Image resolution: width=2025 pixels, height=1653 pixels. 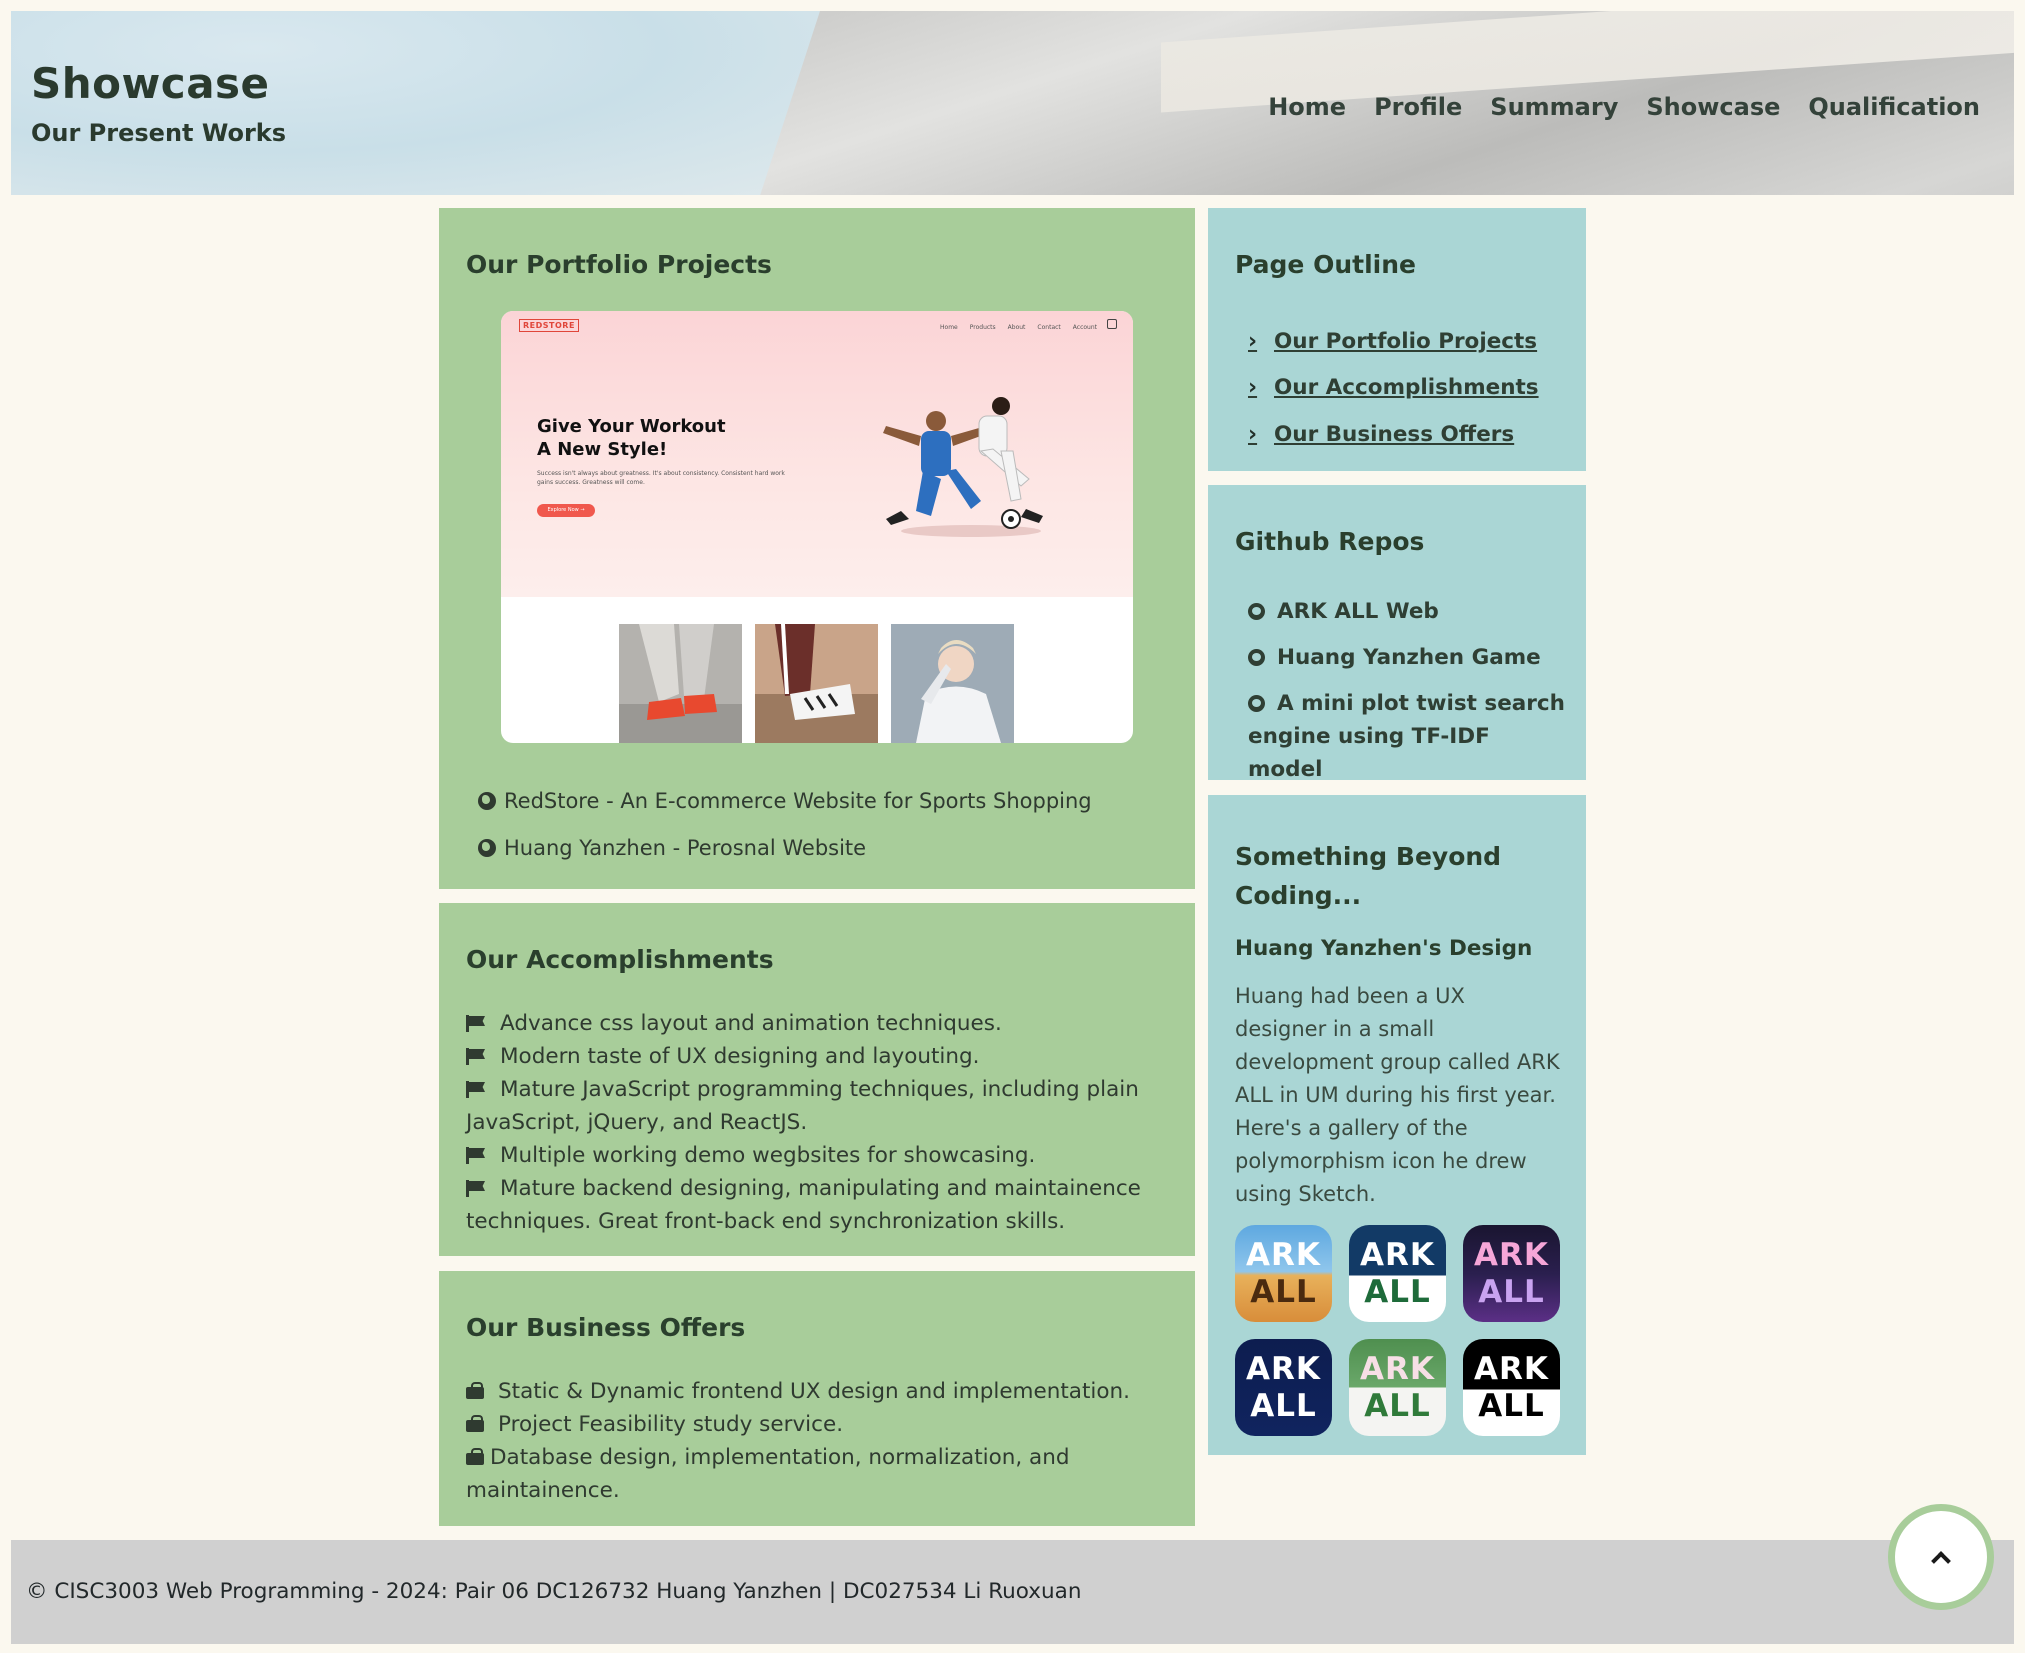 What do you see at coordinates (549, 325) in the screenshot?
I see `mock-logo: REDSTORE` at bounding box center [549, 325].